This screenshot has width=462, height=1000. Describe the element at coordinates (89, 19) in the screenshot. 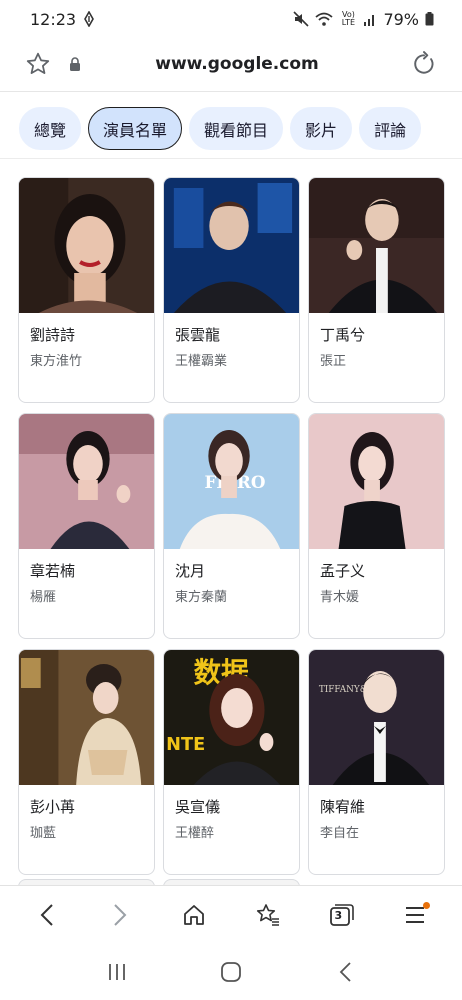

I see `vpn-key-icon` at that location.